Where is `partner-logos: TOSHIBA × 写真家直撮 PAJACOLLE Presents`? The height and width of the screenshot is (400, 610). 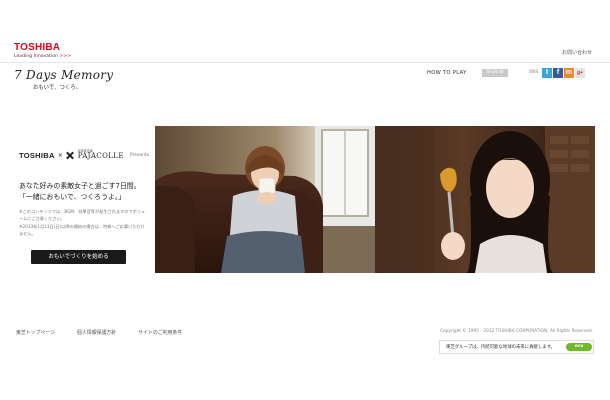 partner-logos: TOSHIBA × 写真家直撮 PAJACOLLE Presents is located at coordinates (84, 155).